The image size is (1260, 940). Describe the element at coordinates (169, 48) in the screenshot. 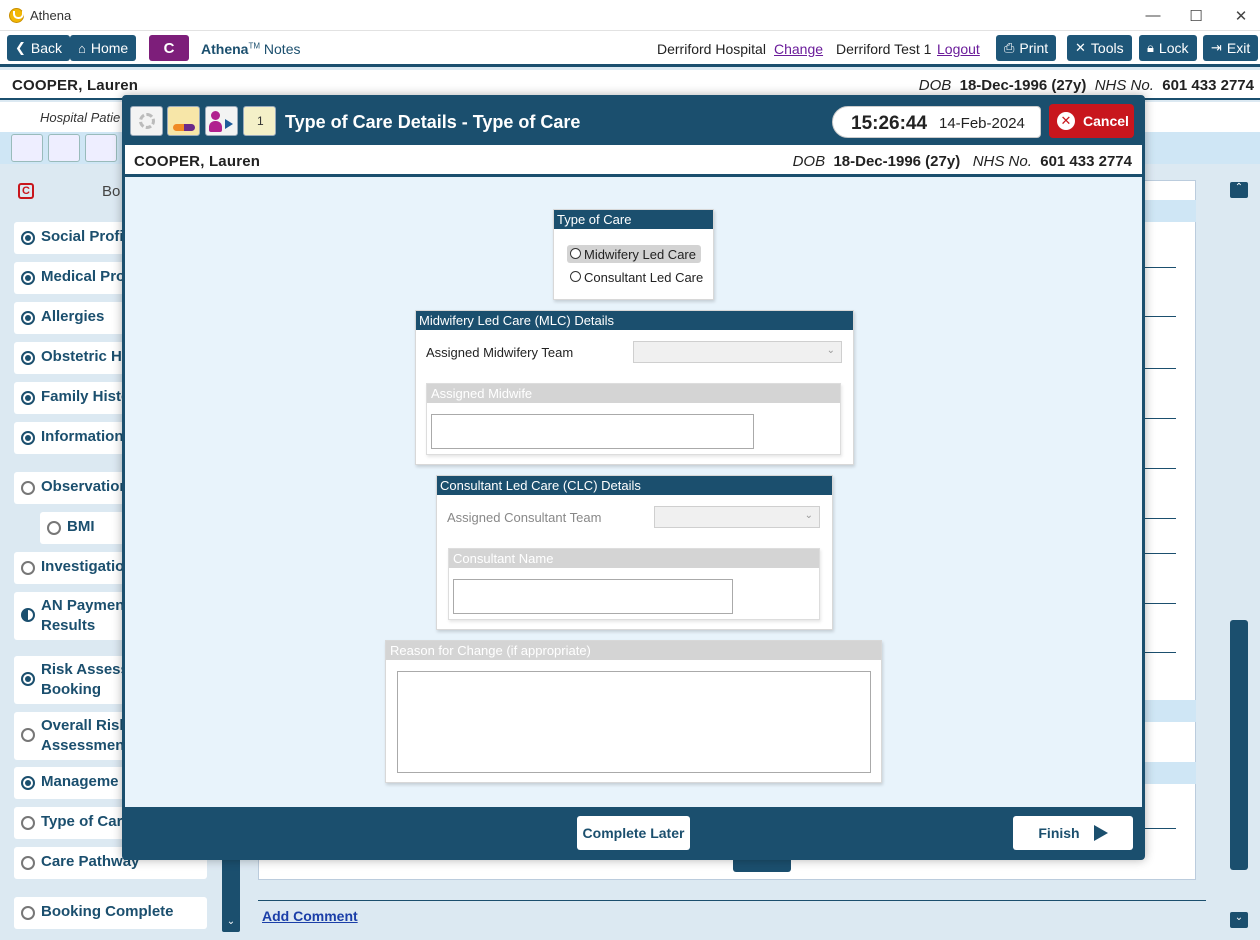

I see `c-button: C` at that location.